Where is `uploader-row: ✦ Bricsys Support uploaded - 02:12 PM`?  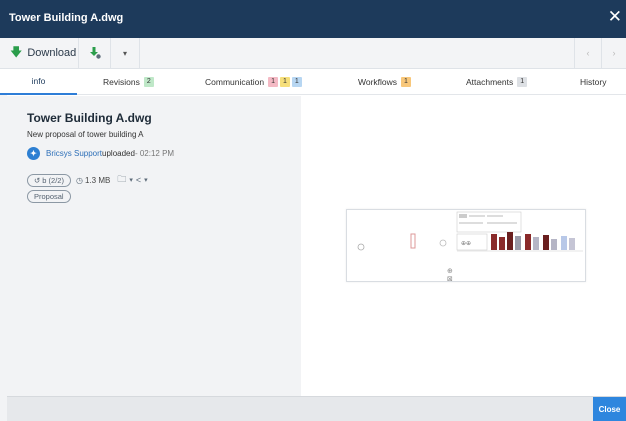
uploader-row: ✦ Bricsys Support uploaded - 02:12 PM is located at coordinates (100, 153).